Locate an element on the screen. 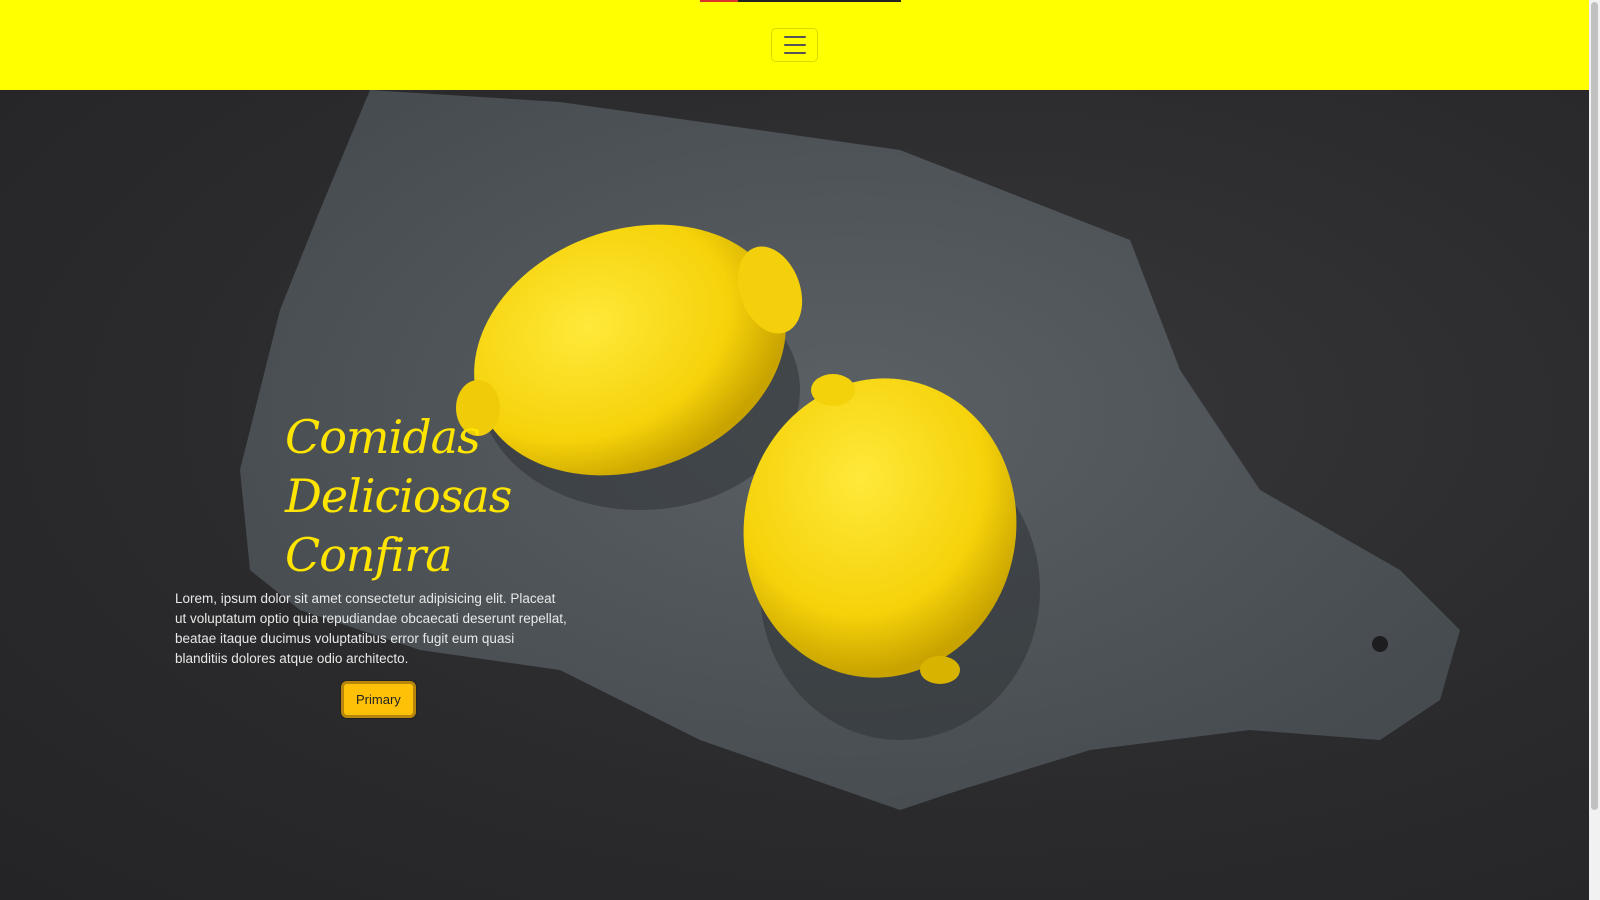 The image size is (1600, 900). page-scrollbar is located at coordinates (1594, 450).